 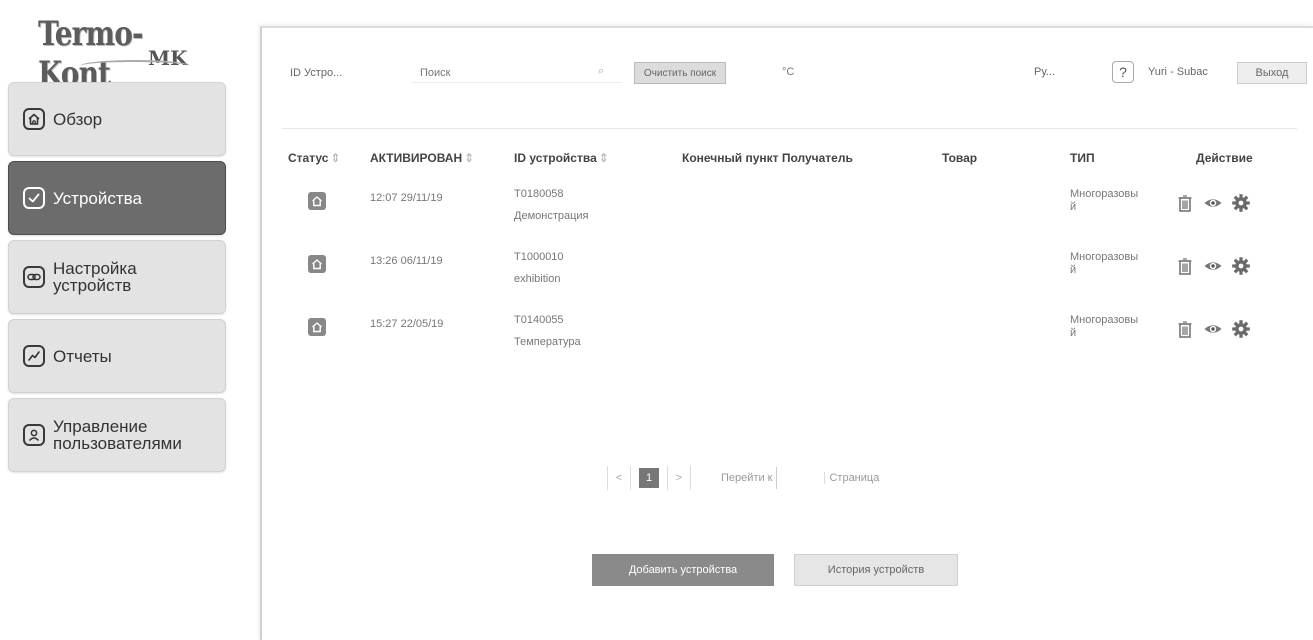 I want to click on sidebar-item-reports: Отчеты, so click(x=117, y=356).